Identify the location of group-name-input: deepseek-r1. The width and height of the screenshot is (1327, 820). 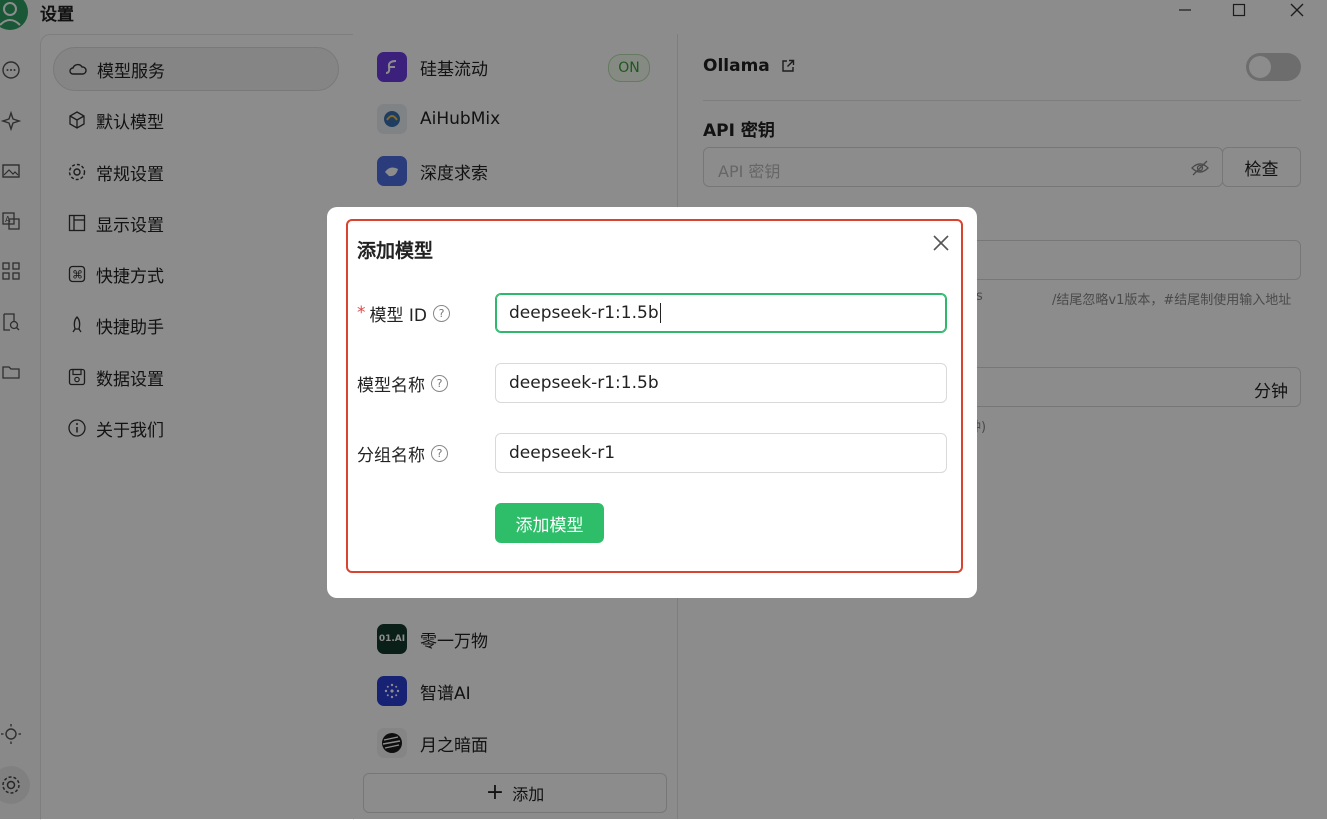
(721, 453).